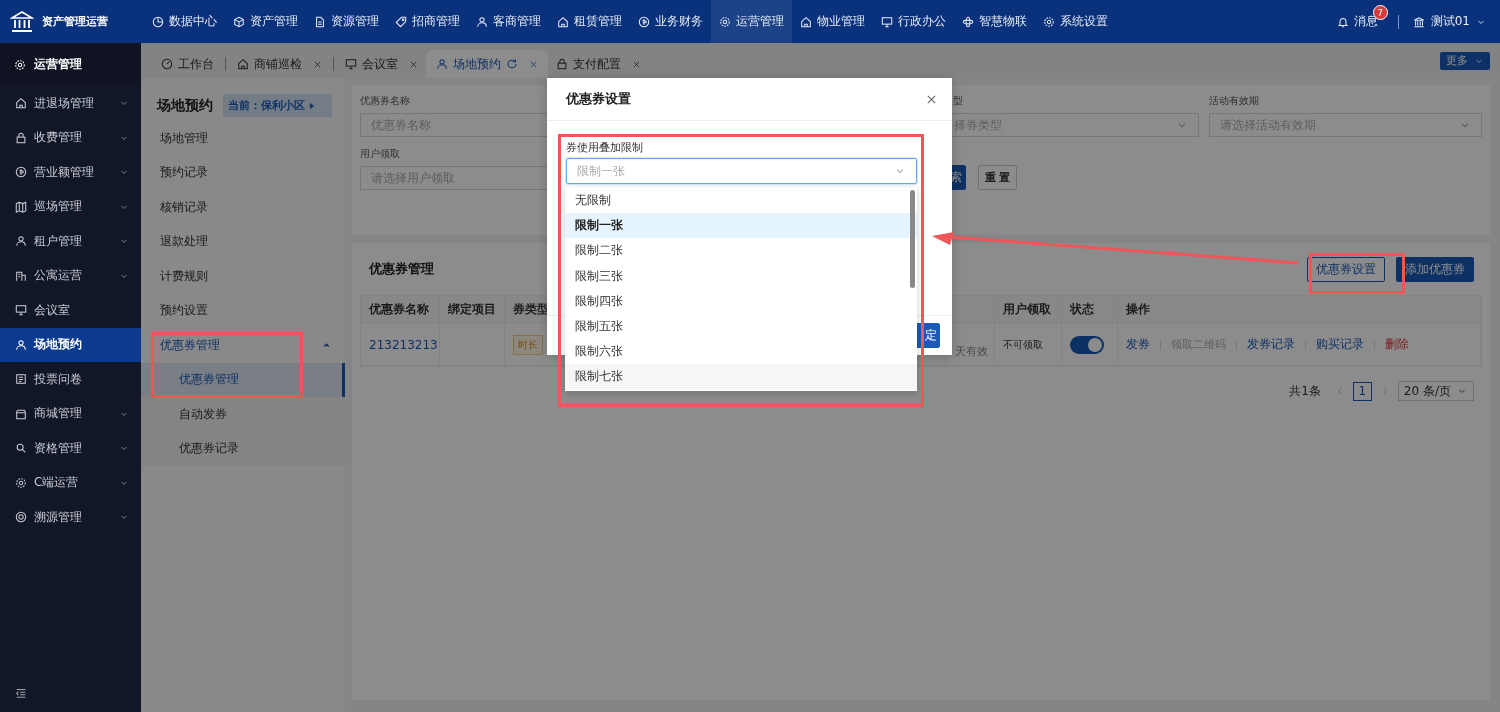  I want to click on nav-menu-item: 数据中心, so click(184, 21).